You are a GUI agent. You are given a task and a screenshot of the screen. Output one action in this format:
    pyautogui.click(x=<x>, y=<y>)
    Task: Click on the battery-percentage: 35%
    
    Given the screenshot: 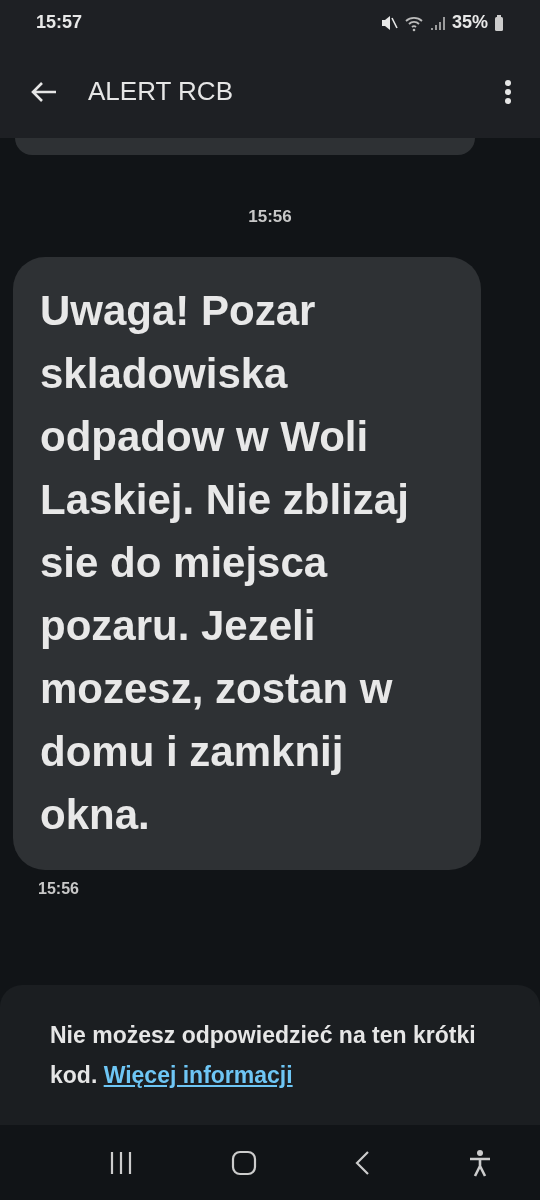 What is the action you would take?
    pyautogui.click(x=469, y=22)
    